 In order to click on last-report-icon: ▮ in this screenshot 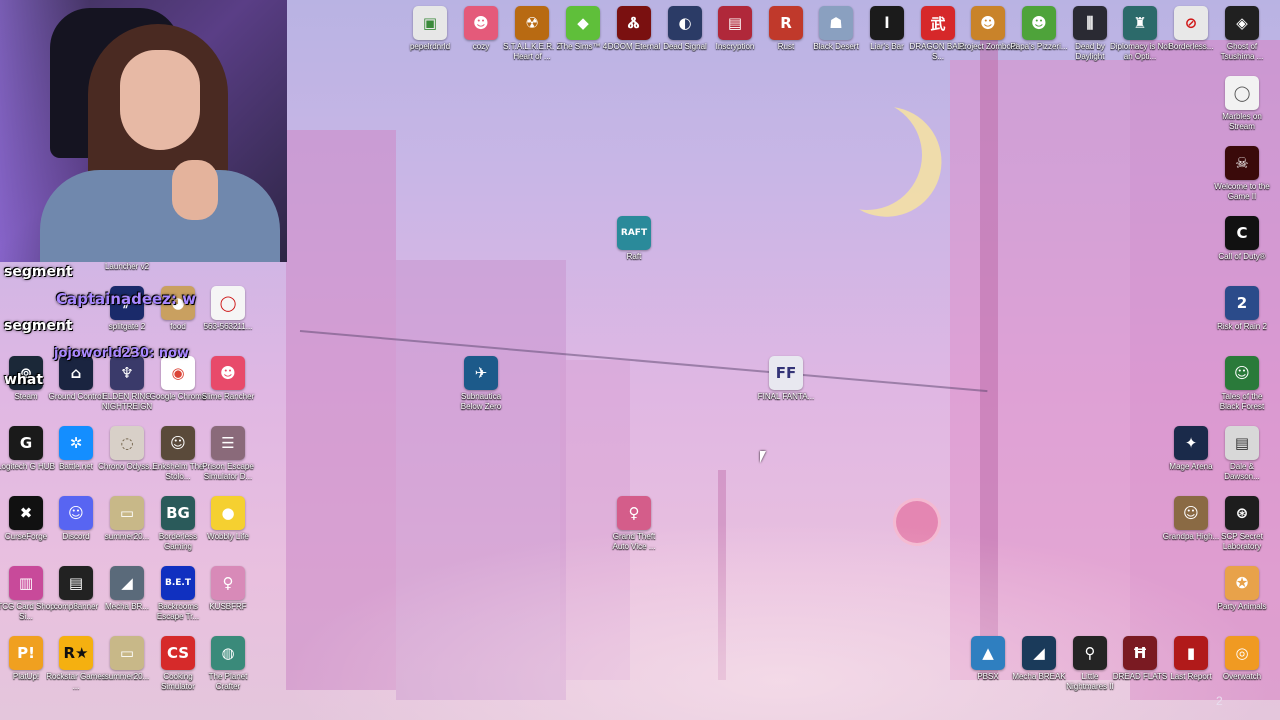, I will do `click(1191, 653)`.